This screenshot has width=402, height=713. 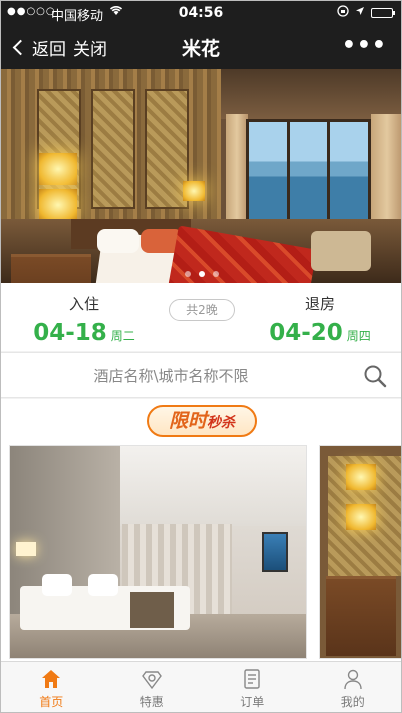 I want to click on date-selector: 入住 04-18 周二 共2晚 退房 04-20 周四, so click(x=201, y=317).